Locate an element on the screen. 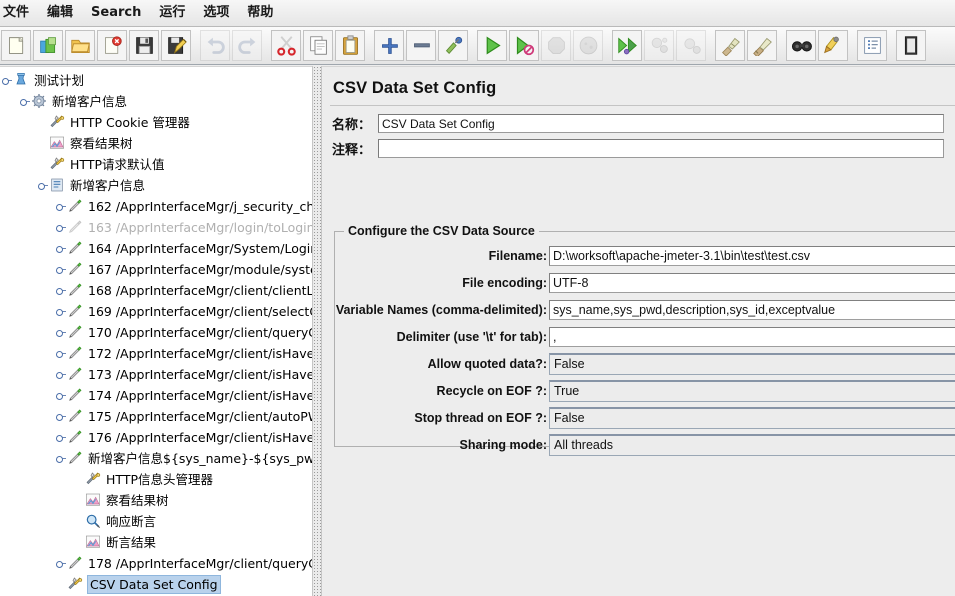 Image resolution: width=955 pixels, height=596 pixels. tree-node-label: CSV Data Set Config is located at coordinates (154, 584).